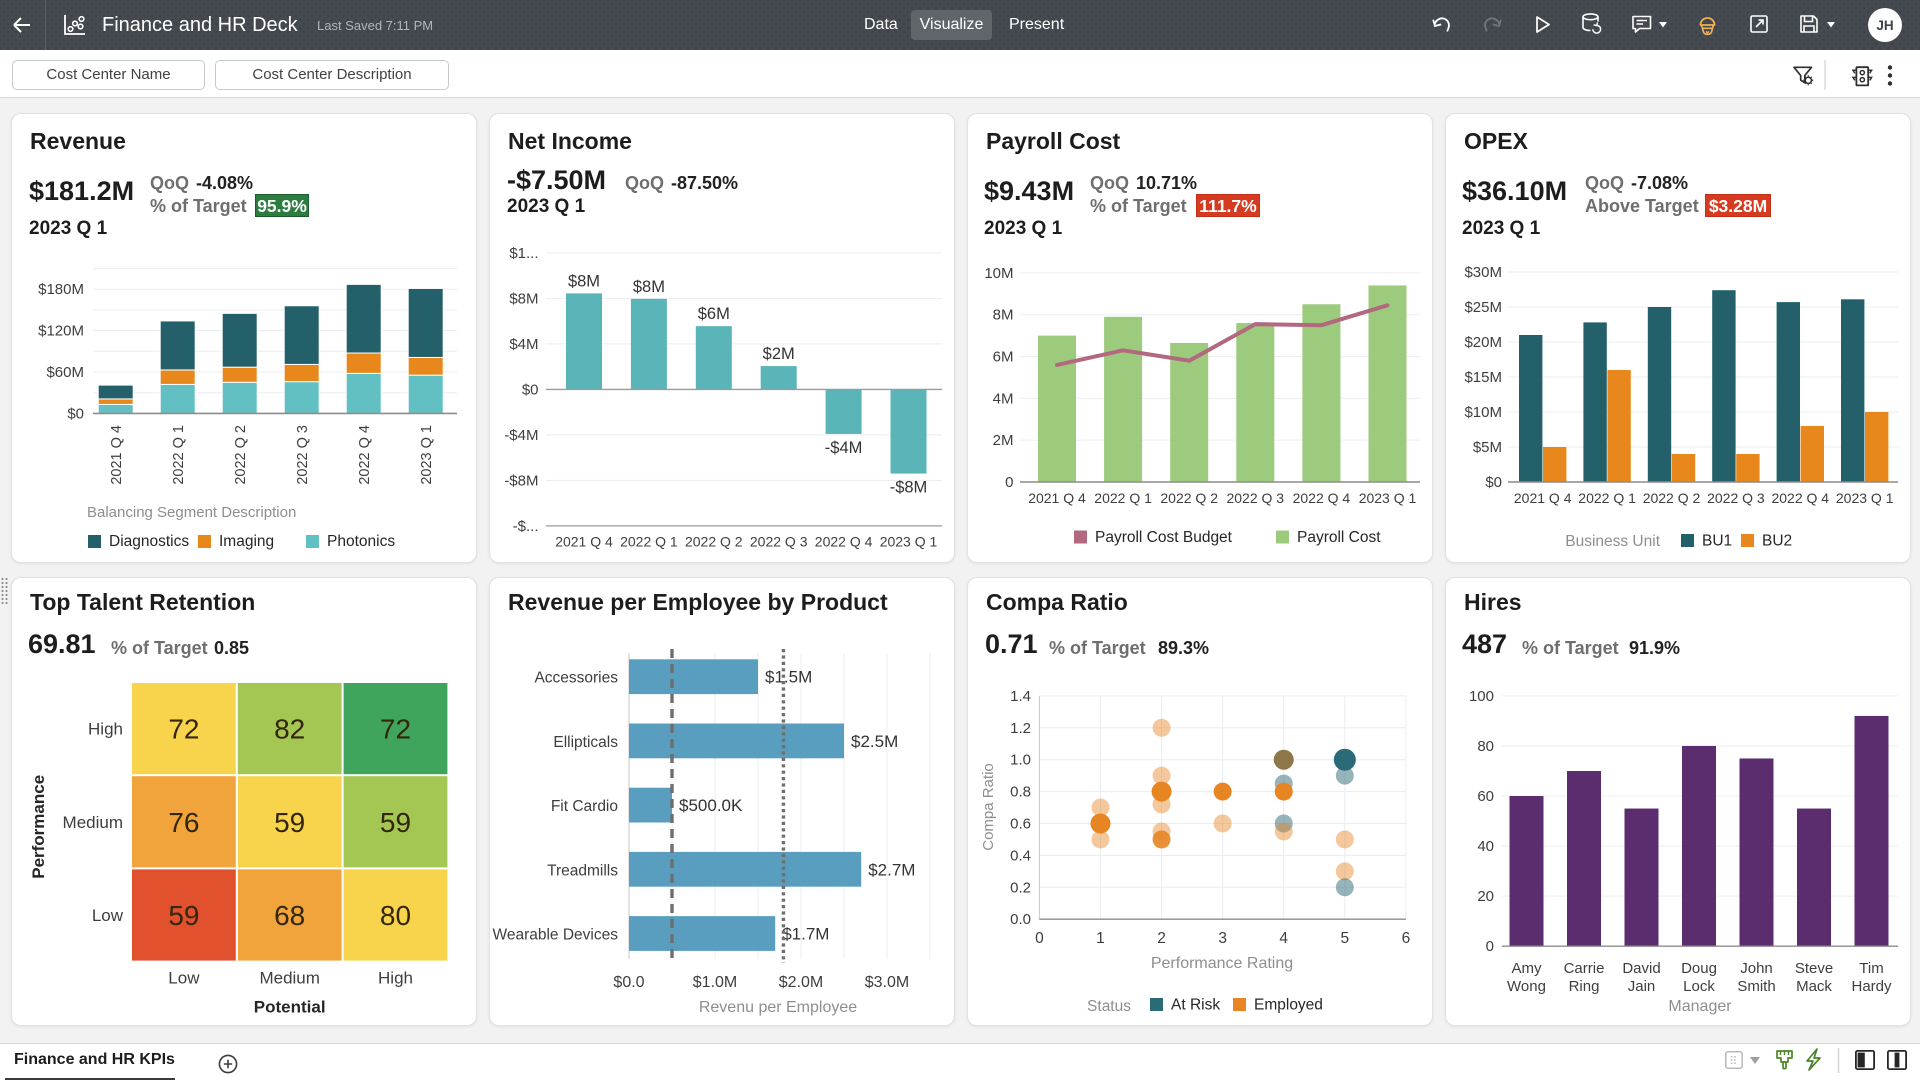 This screenshot has height=1080, width=1920. Describe the element at coordinates (1485, 896) in the screenshot. I see `svg-text: 20` at that location.